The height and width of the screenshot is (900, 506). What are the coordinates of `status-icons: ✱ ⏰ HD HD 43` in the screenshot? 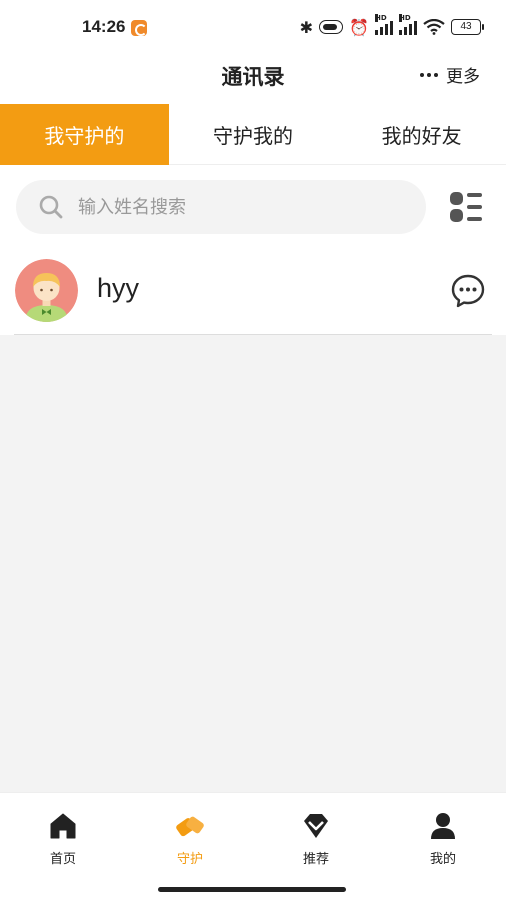 It's located at (391, 26).